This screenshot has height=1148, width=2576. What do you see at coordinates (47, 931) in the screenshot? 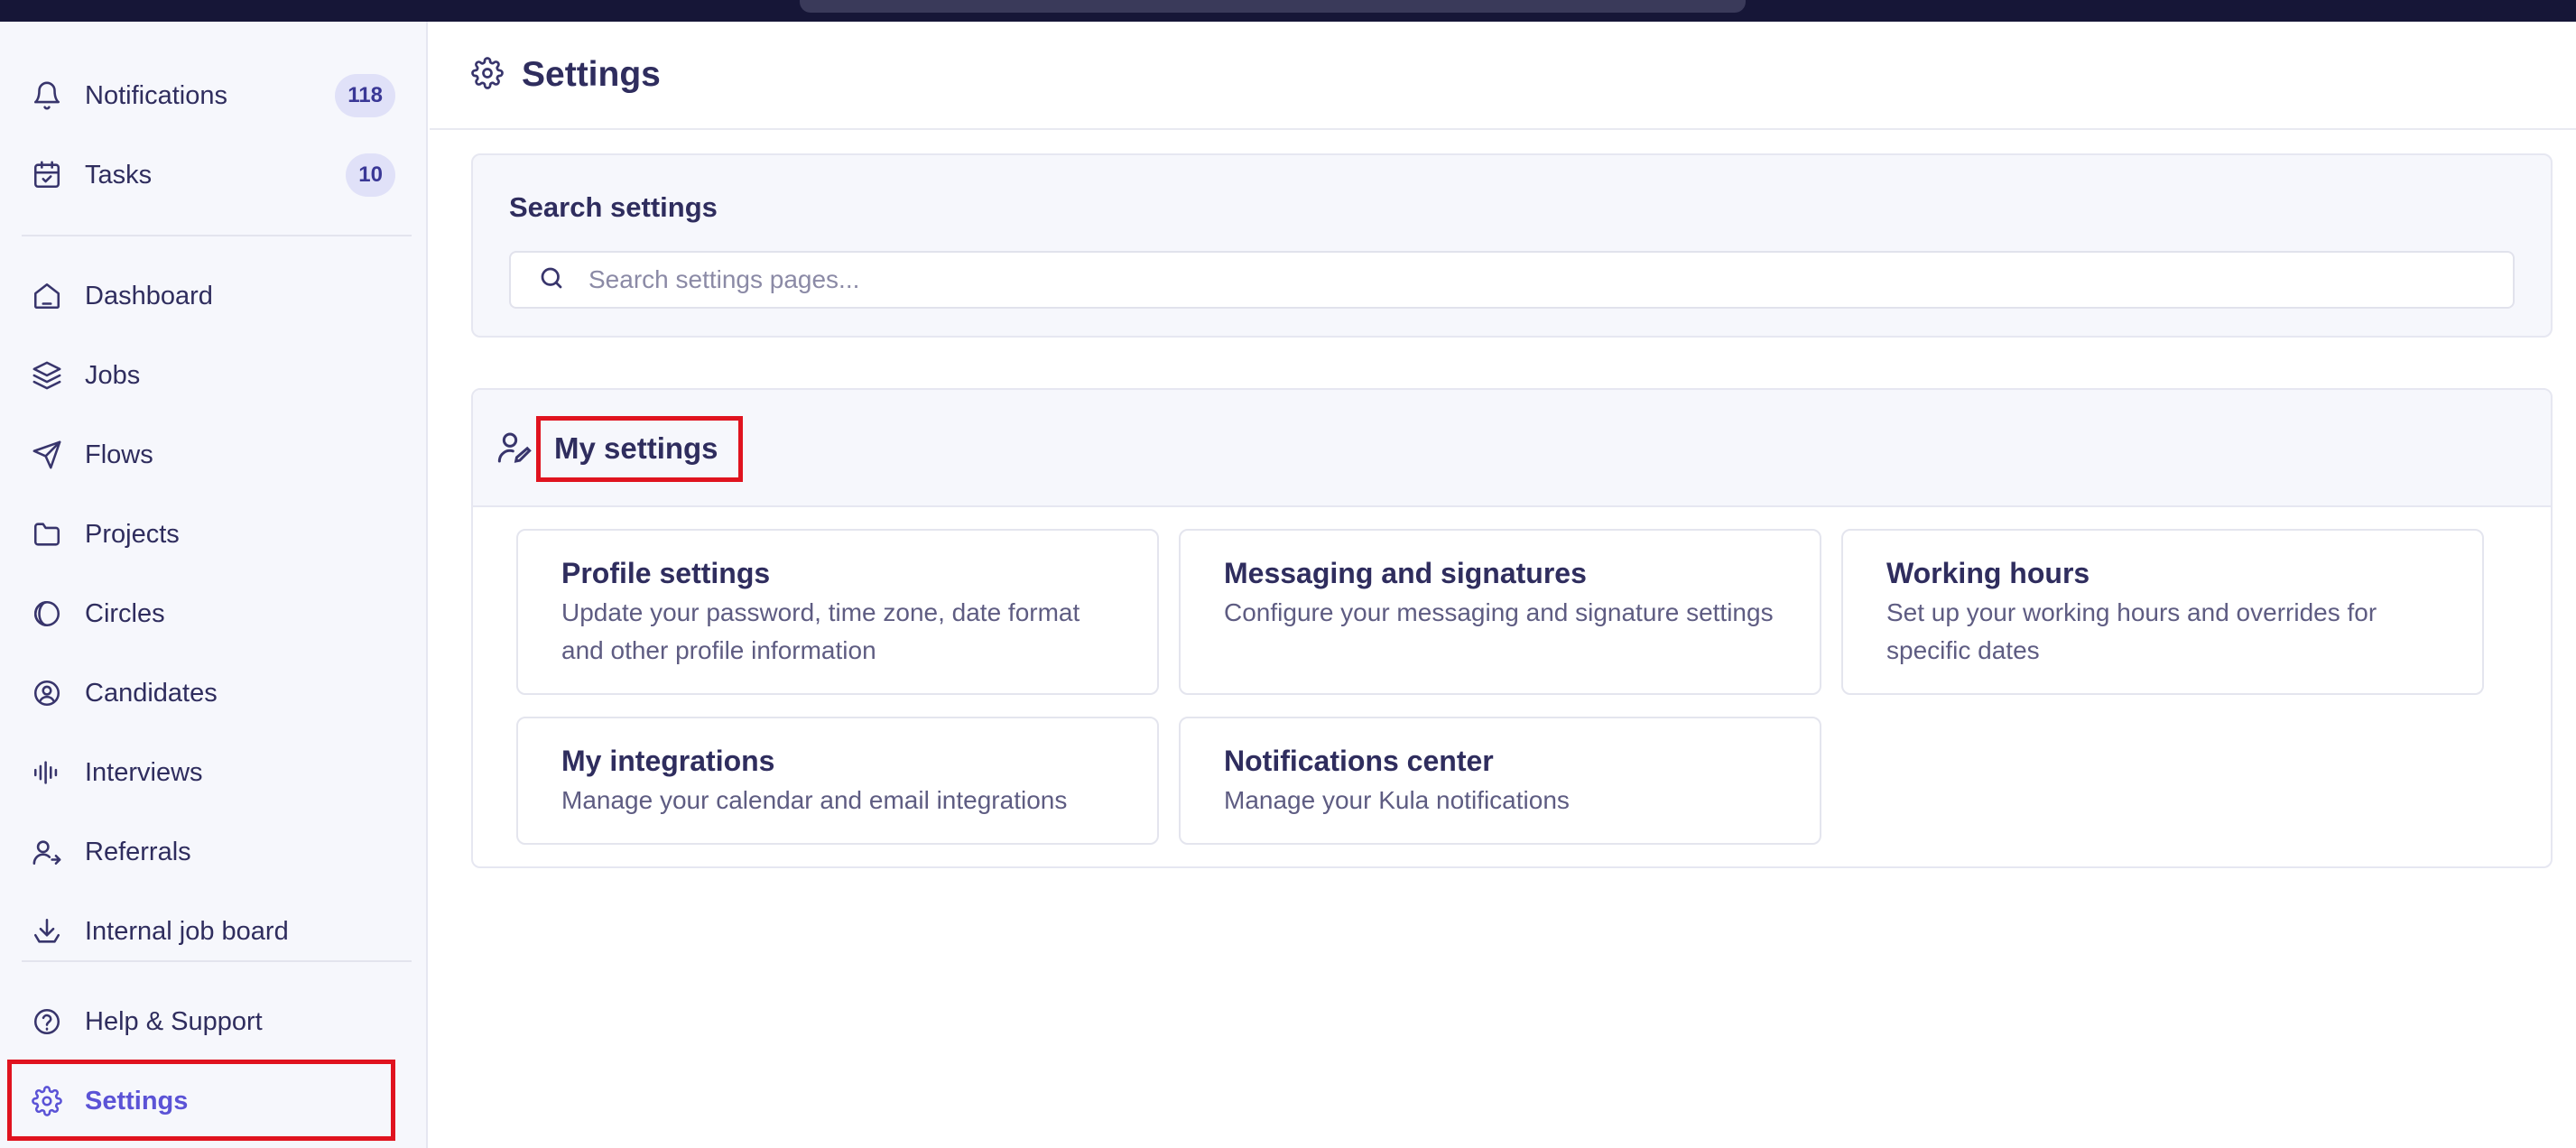
I see `download-tray-icon` at bounding box center [47, 931].